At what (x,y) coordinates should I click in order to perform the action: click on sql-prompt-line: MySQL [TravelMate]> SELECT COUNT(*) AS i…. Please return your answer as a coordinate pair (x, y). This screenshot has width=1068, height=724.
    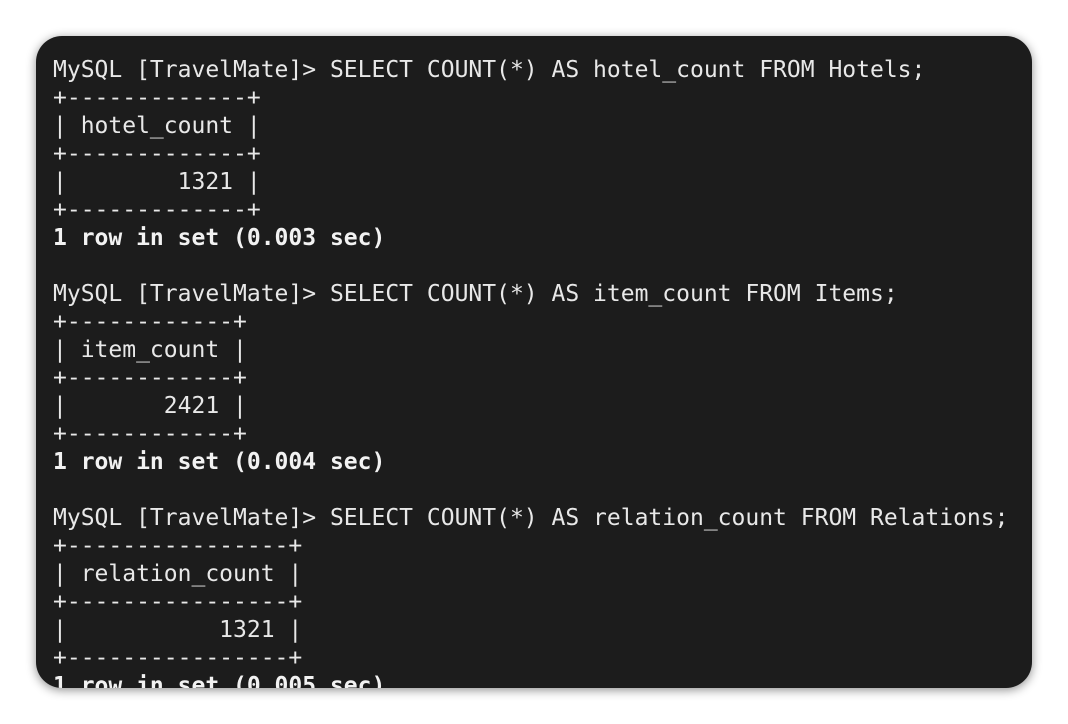
    Looking at the image, I should click on (475, 294).